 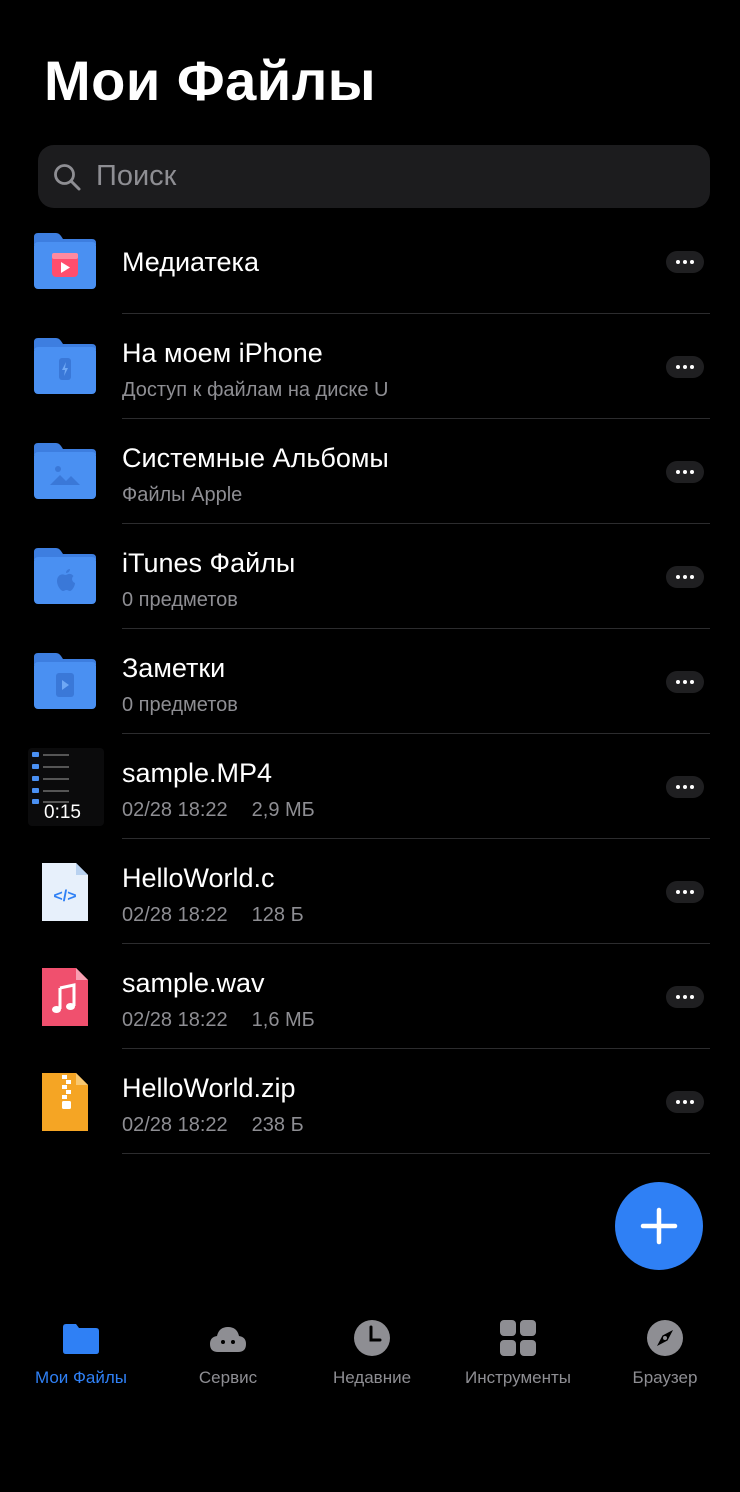 What do you see at coordinates (65, 261) in the screenshot?
I see `media-folder-icon` at bounding box center [65, 261].